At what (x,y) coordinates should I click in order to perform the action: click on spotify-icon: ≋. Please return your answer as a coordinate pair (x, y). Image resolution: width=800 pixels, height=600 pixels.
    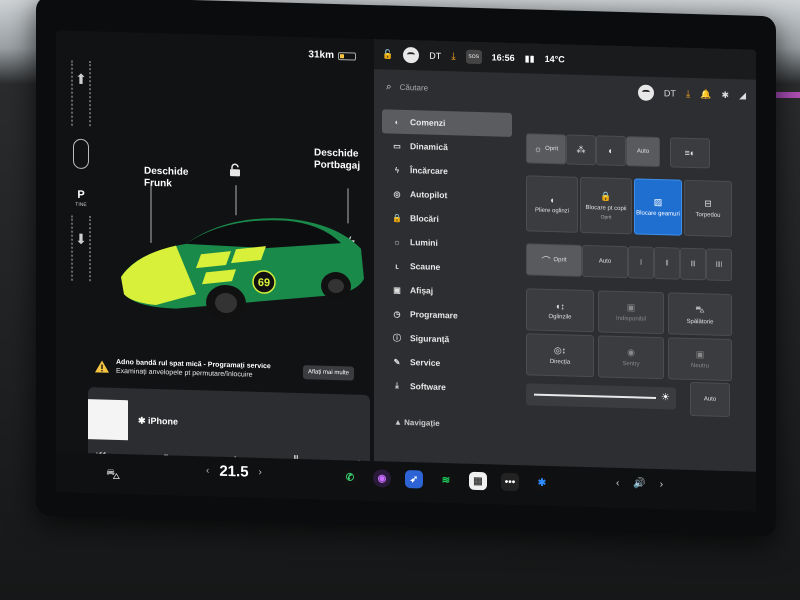
    Looking at the image, I should click on (446, 480).